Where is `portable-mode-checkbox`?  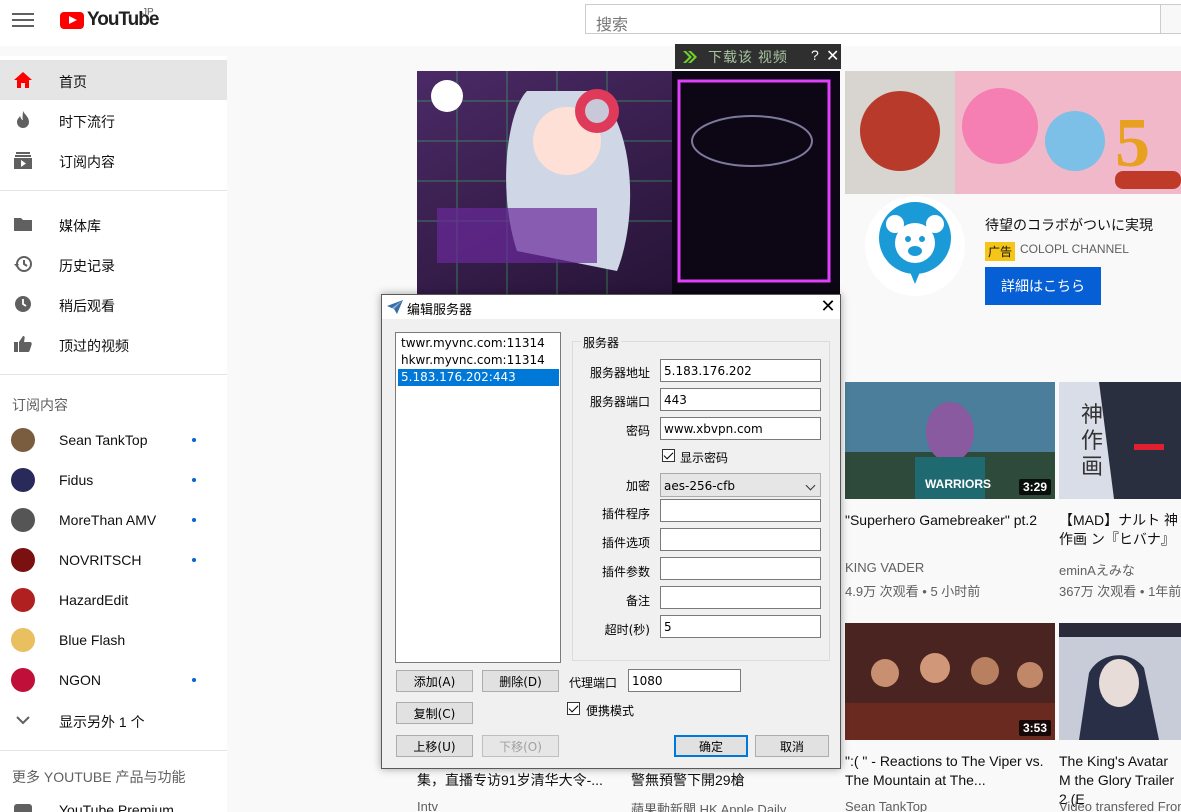 portable-mode-checkbox is located at coordinates (573, 708).